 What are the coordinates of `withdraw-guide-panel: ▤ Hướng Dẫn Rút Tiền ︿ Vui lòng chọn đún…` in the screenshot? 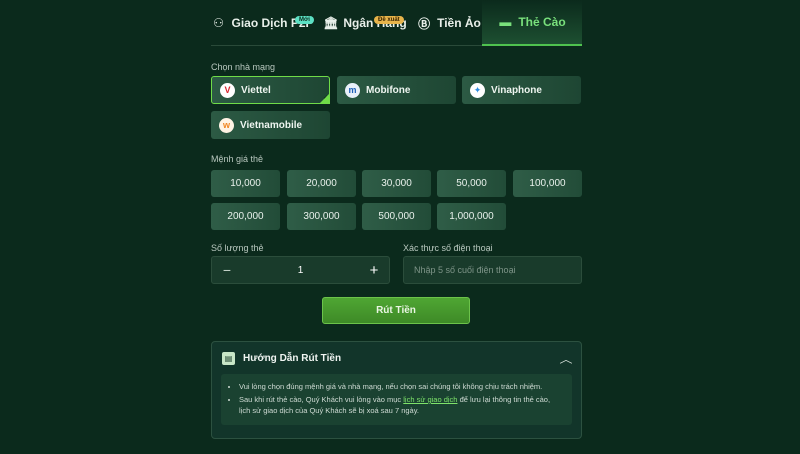 It's located at (396, 390).